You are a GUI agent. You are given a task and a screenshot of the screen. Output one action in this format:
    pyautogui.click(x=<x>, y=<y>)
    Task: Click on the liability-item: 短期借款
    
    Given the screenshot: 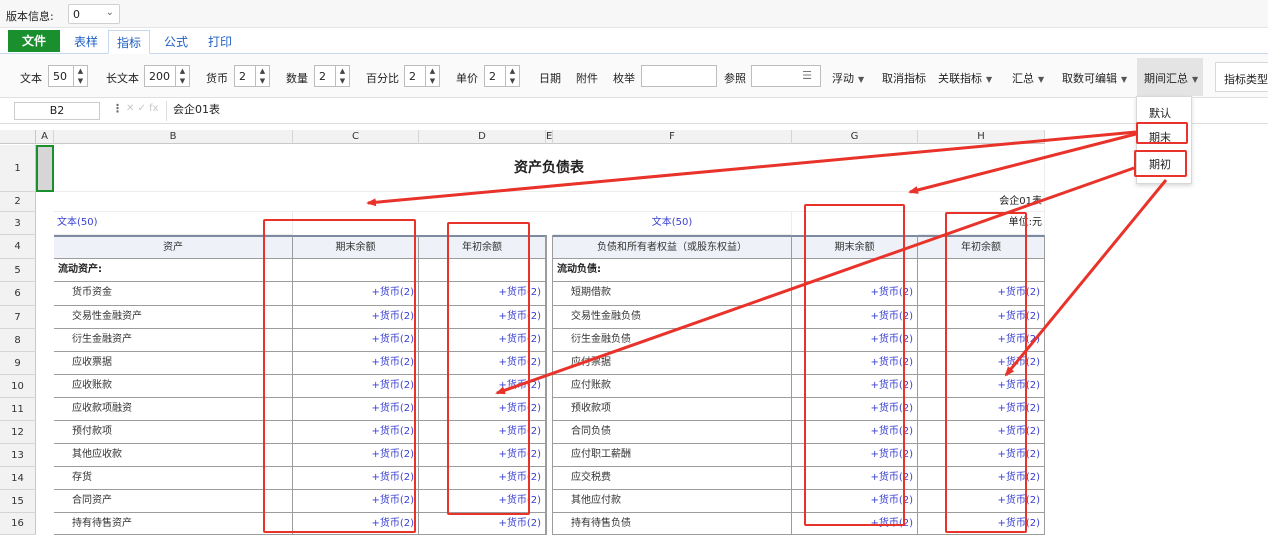 What is the action you would take?
    pyautogui.click(x=672, y=294)
    